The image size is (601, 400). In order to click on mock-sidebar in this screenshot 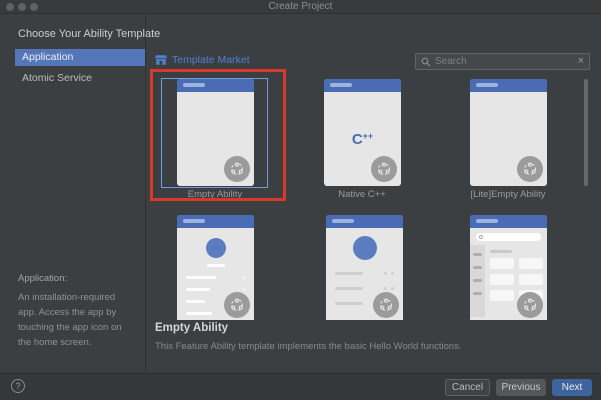, I will do `click(477, 281)`.